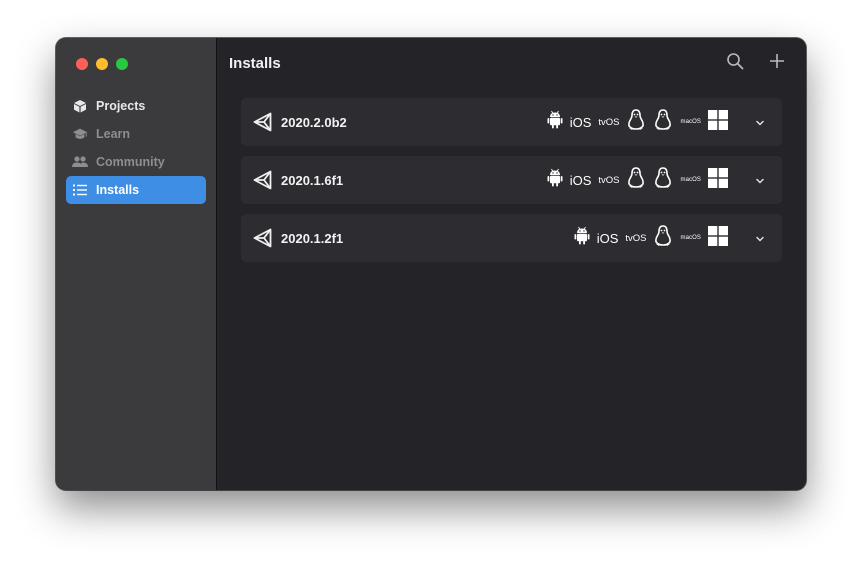 The image size is (862, 564). I want to click on window-controls, so click(102, 64).